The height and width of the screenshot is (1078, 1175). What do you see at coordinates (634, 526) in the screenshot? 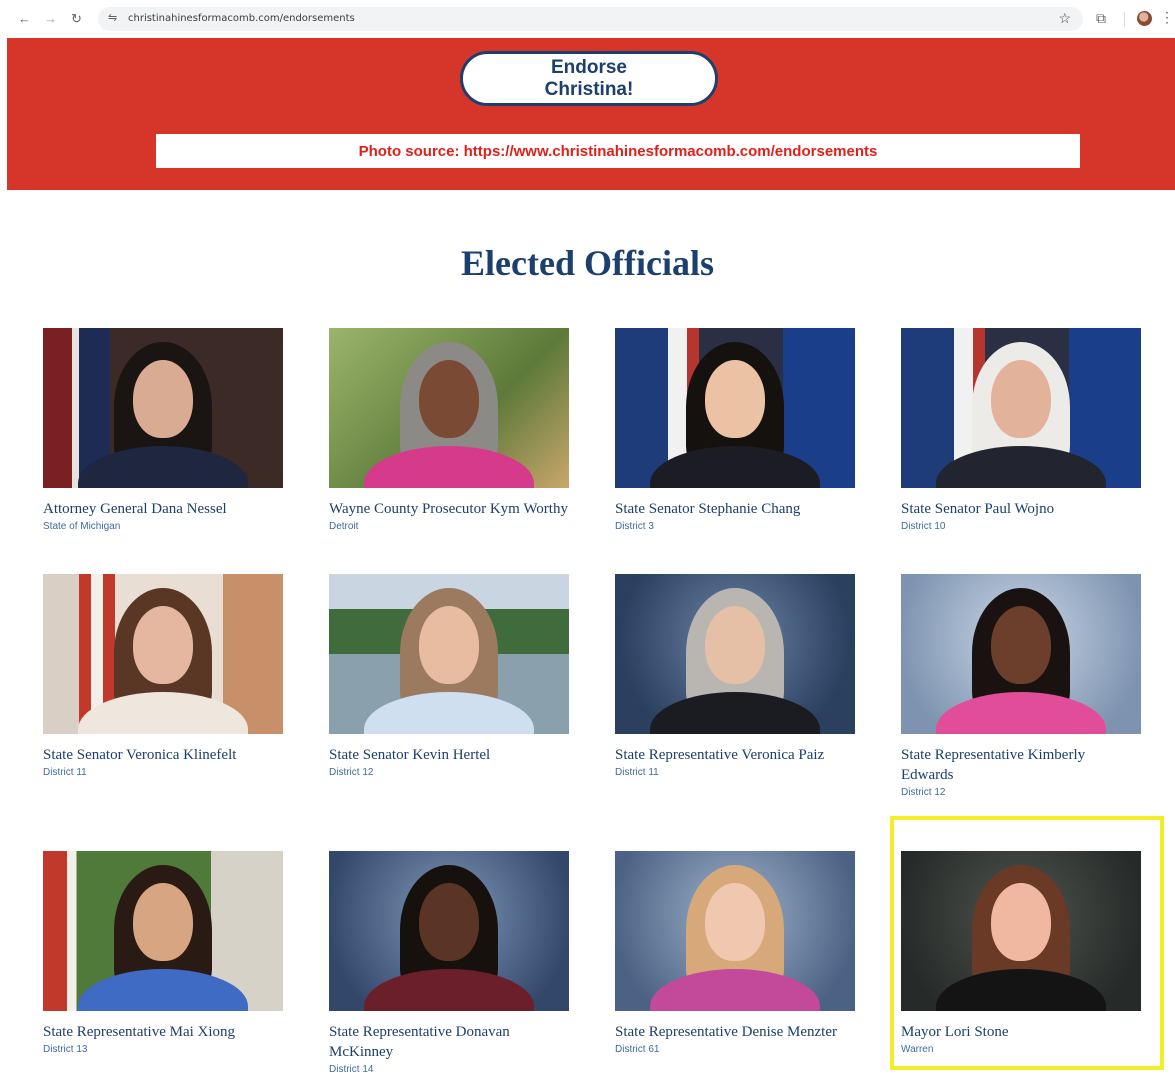
I see `official-location: District 3` at bounding box center [634, 526].